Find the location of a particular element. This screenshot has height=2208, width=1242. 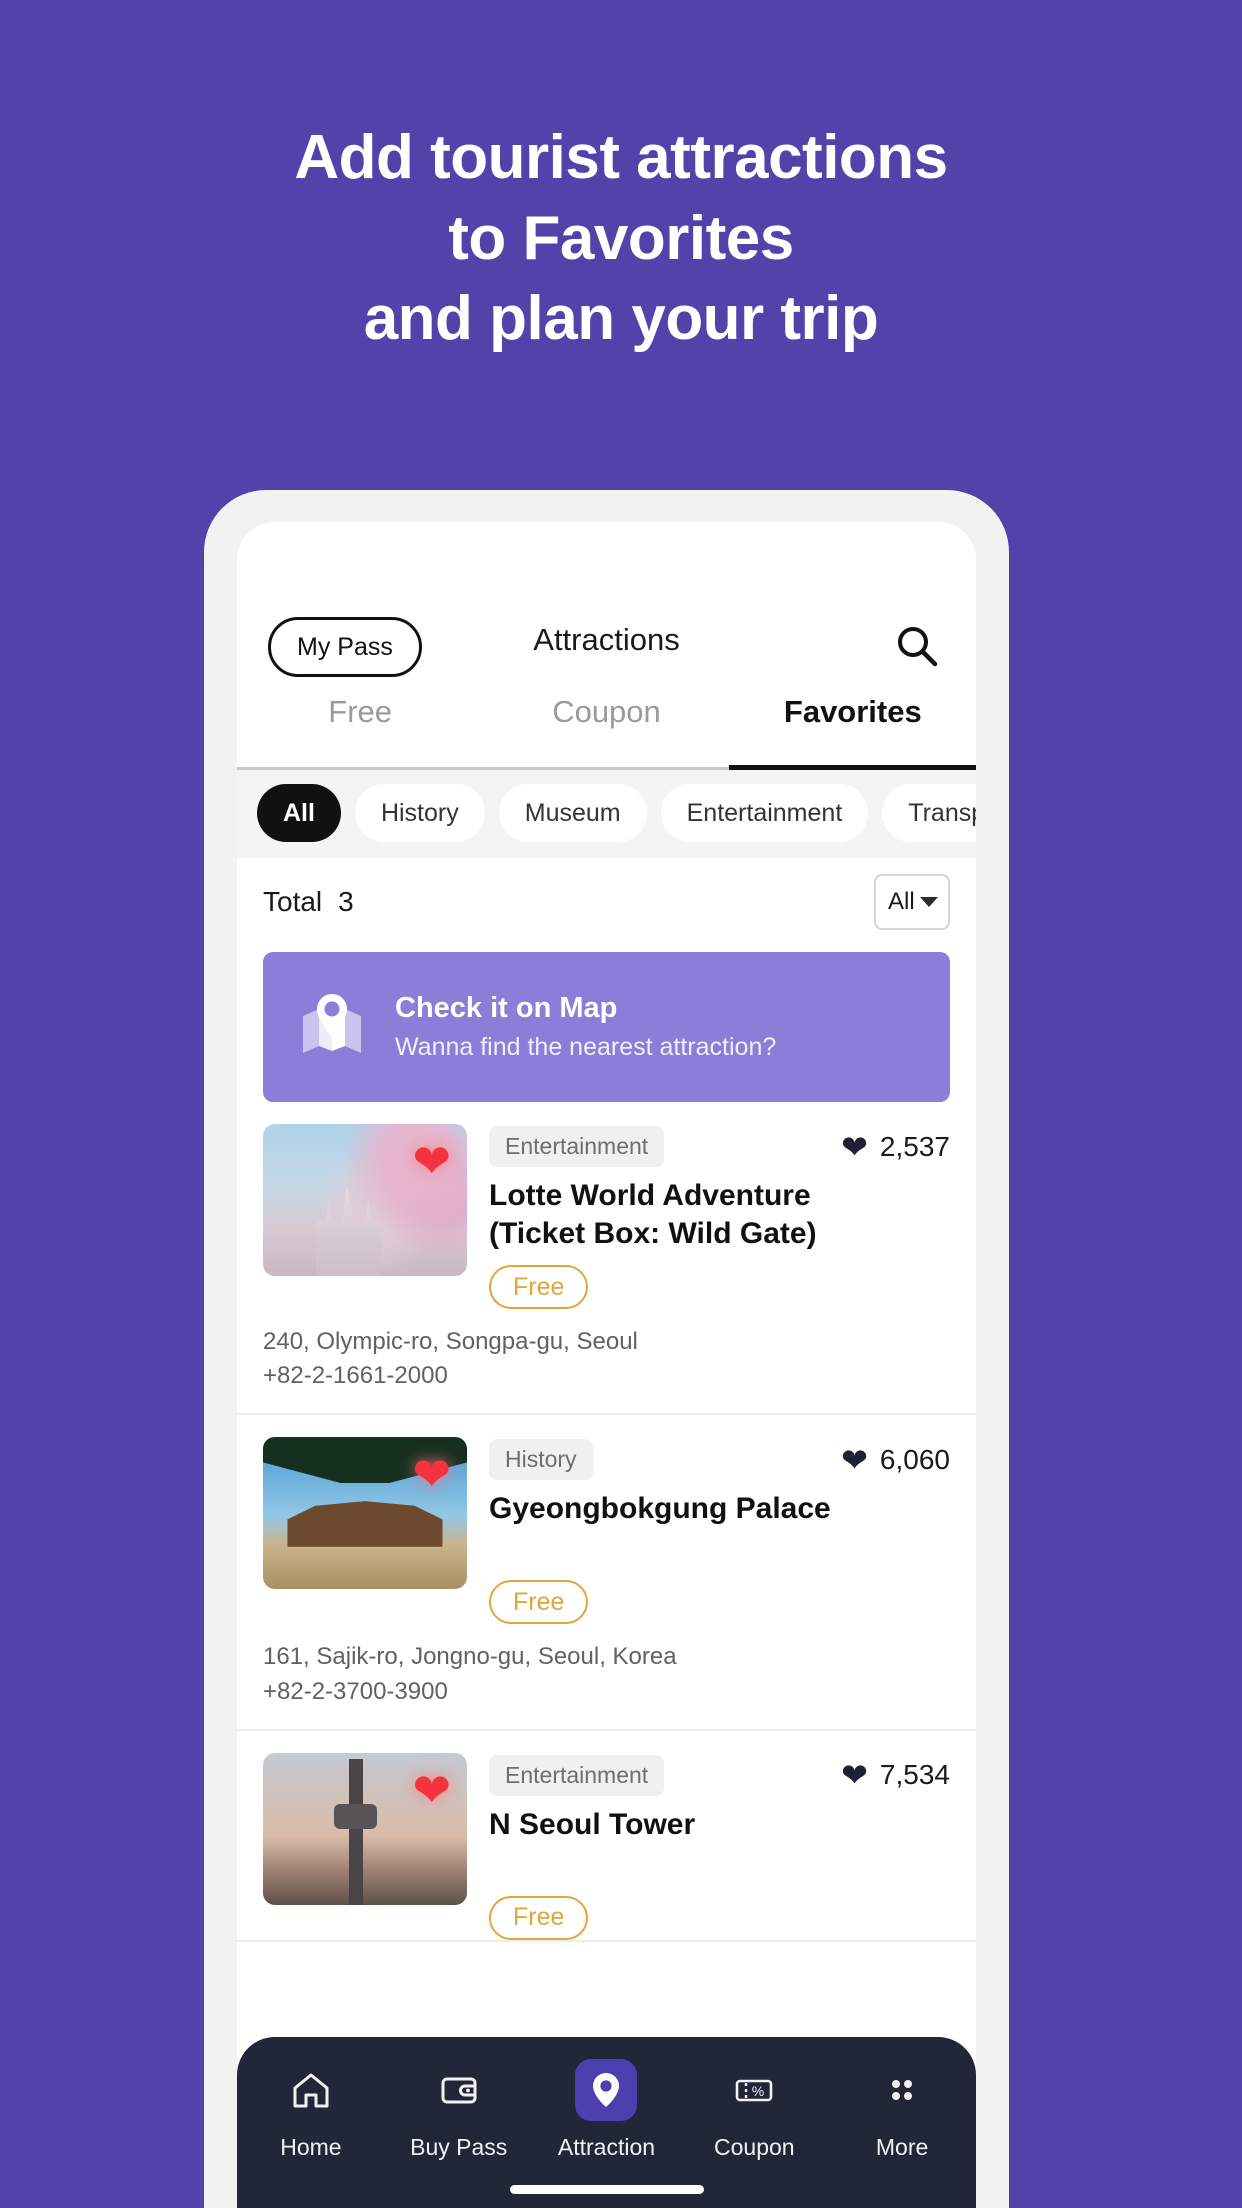

chevron-down-icon is located at coordinates (929, 902).